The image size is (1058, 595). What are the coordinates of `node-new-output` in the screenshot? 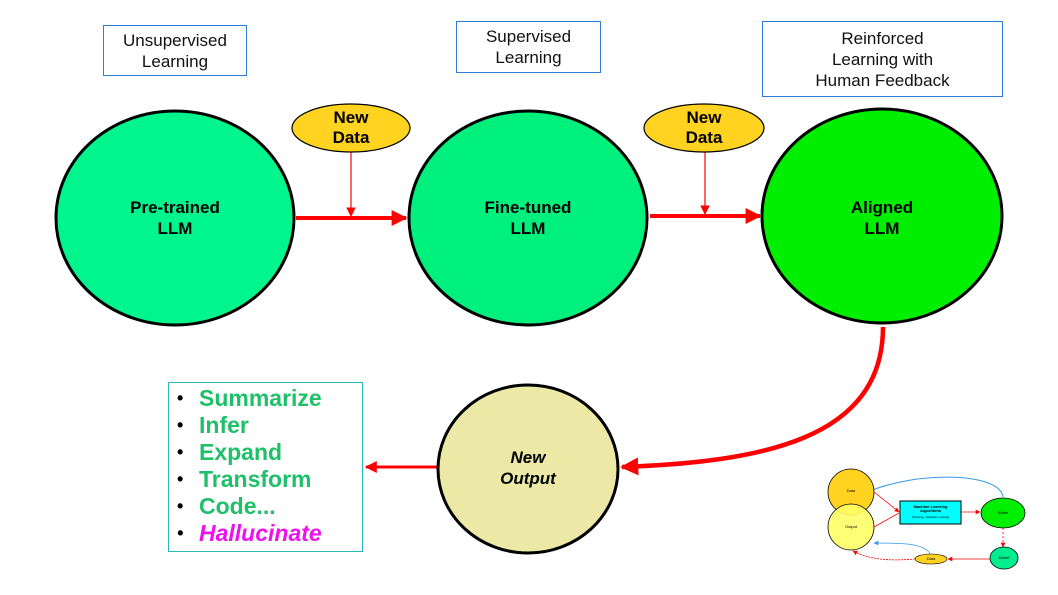 It's located at (528, 469).